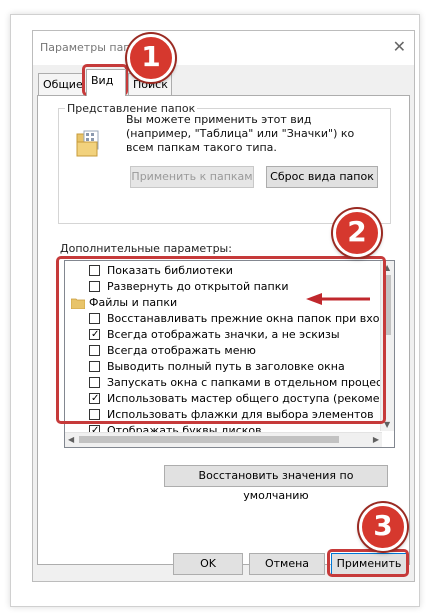  What do you see at coordinates (146, 248) in the screenshot?
I see `advanced-settings-label: Дополнительные параметры:` at bounding box center [146, 248].